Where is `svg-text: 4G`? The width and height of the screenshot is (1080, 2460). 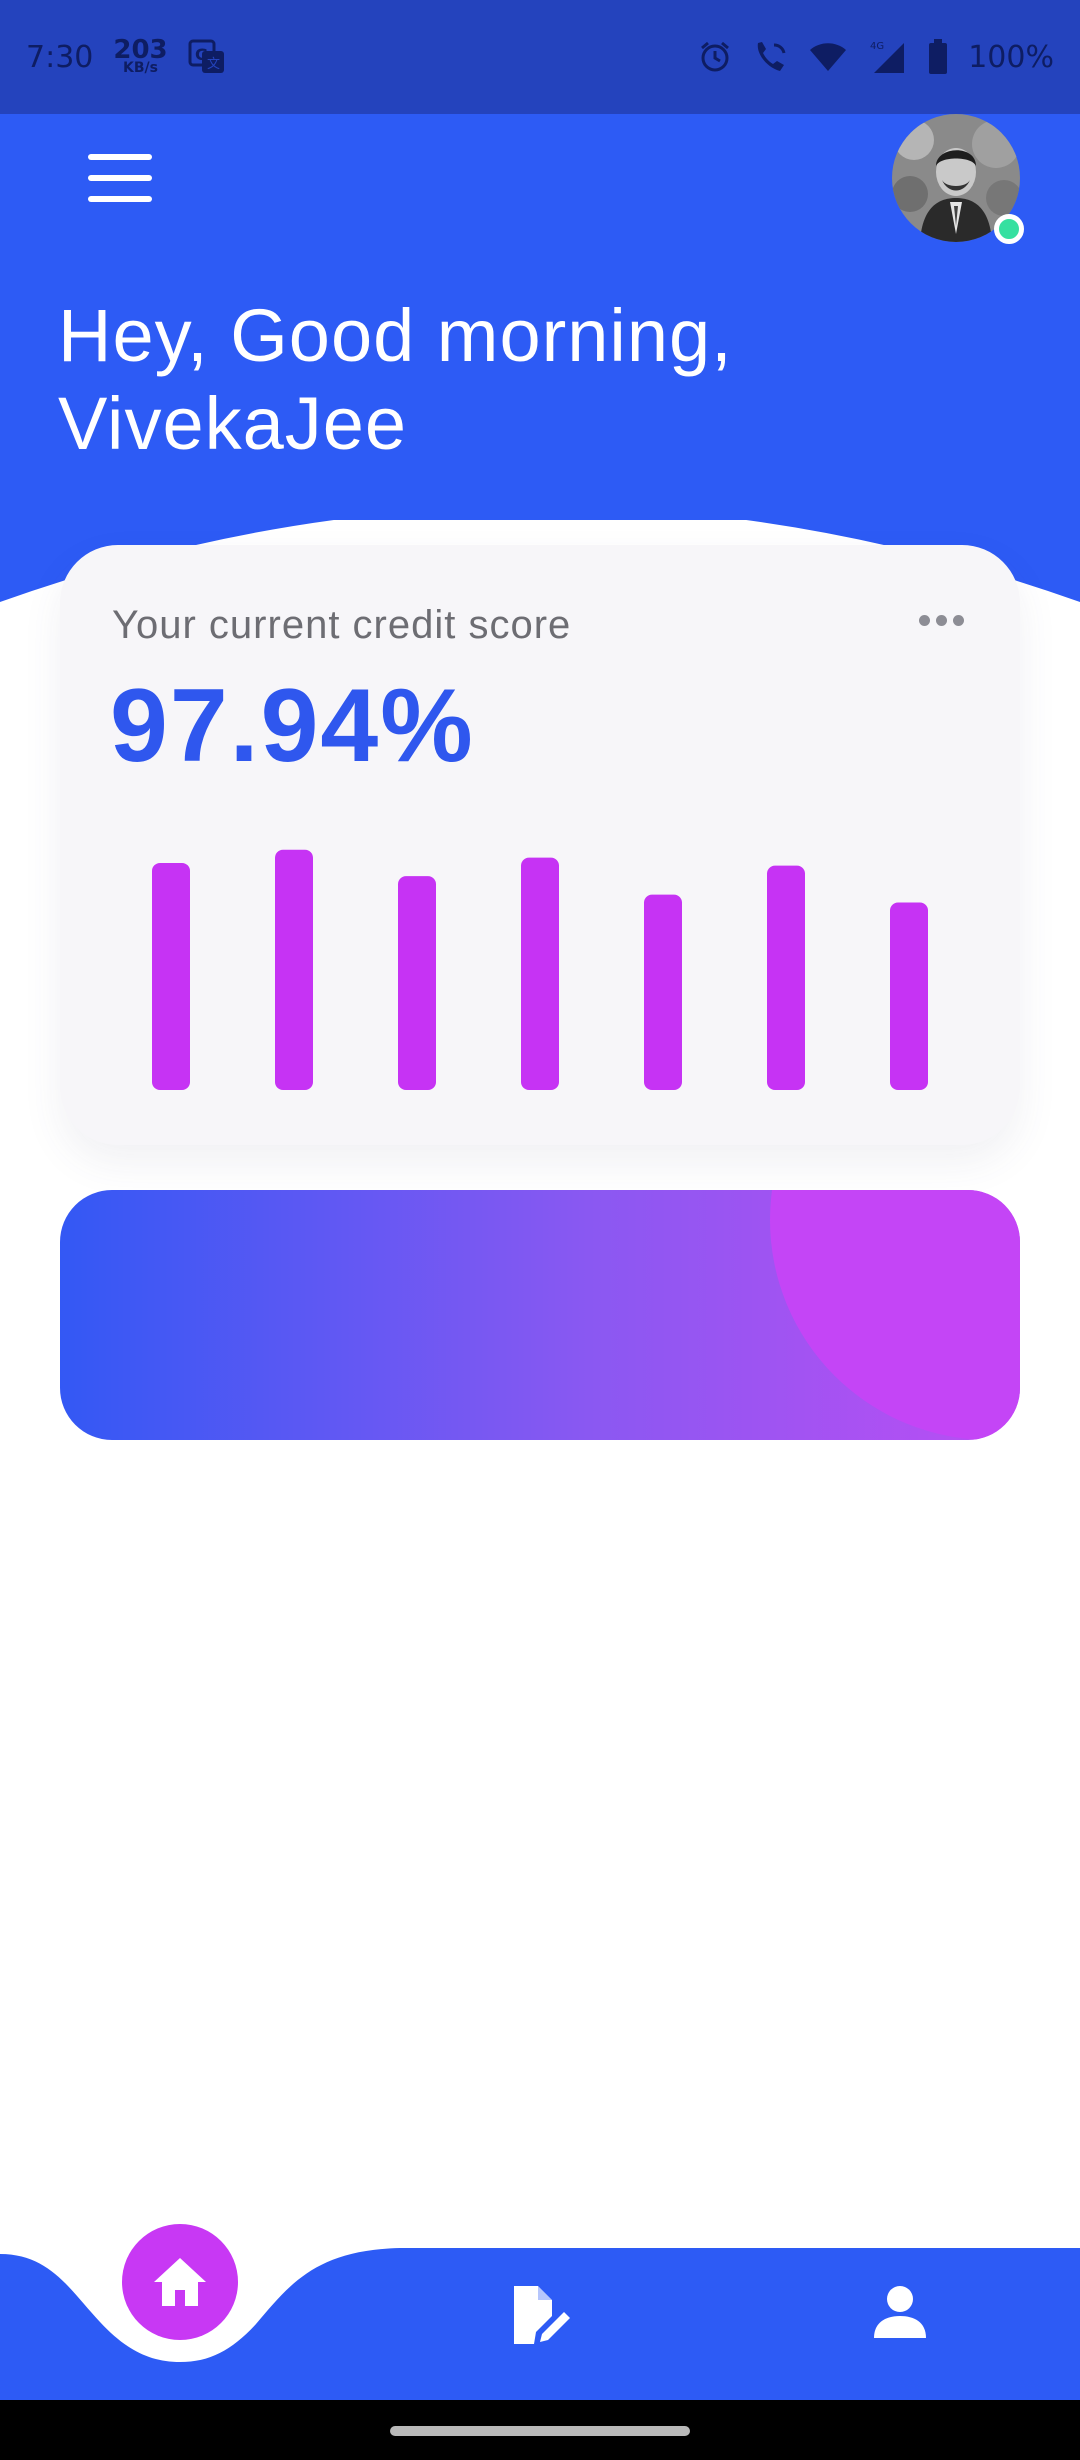 svg-text: 4G is located at coordinates (877, 46).